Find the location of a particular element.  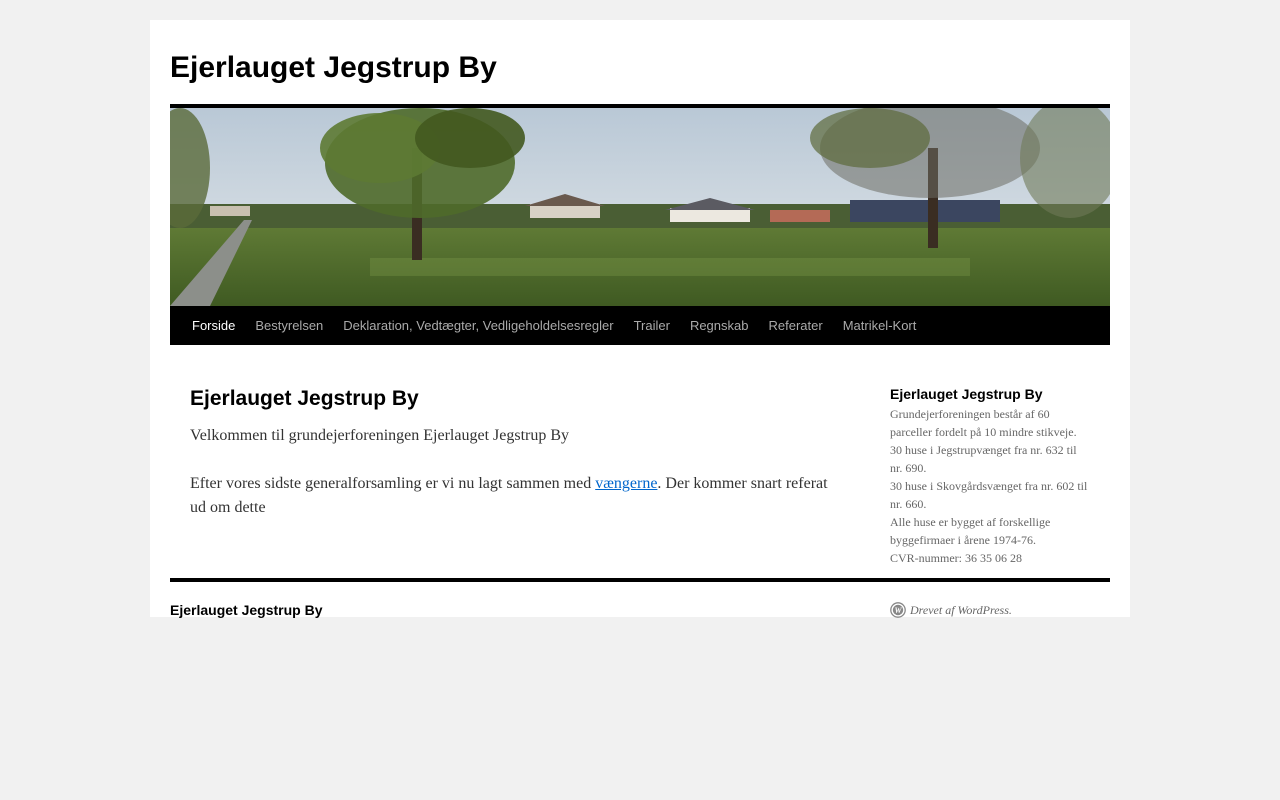

wordpress-icon: W is located at coordinates (898, 610).